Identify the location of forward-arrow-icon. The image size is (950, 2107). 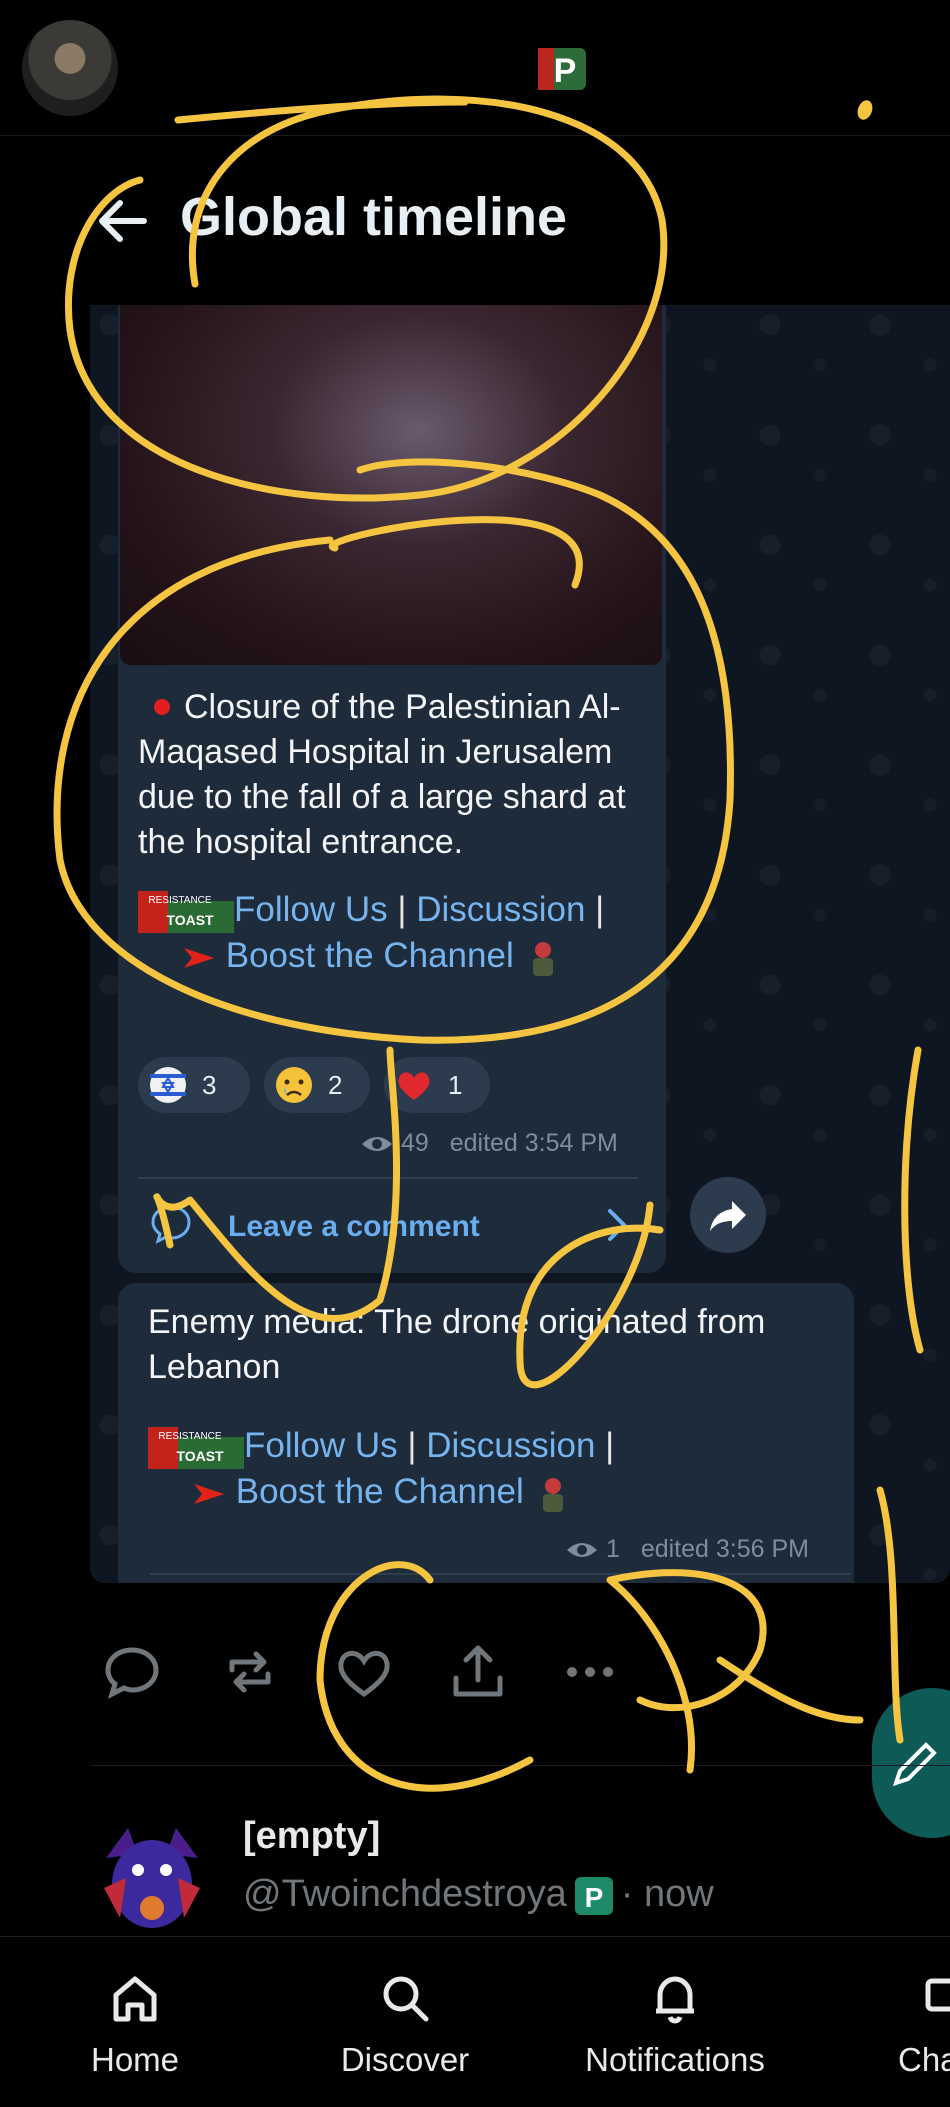
(728, 1216).